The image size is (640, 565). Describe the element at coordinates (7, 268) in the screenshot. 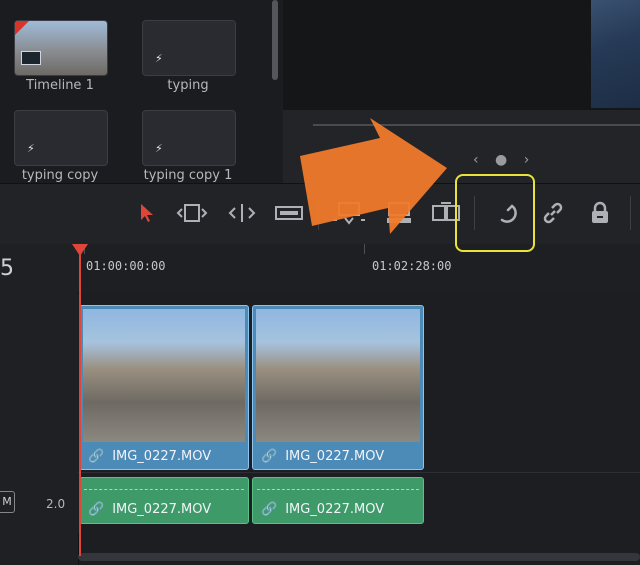

I see `timeline-header-number: 5` at that location.